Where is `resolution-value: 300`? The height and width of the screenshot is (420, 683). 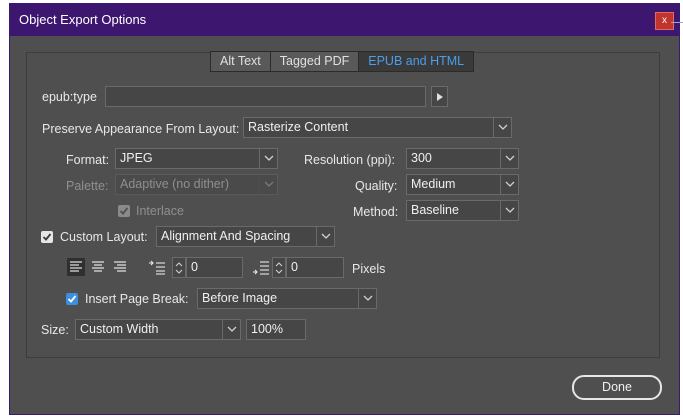
resolution-value: 300 is located at coordinates (421, 158).